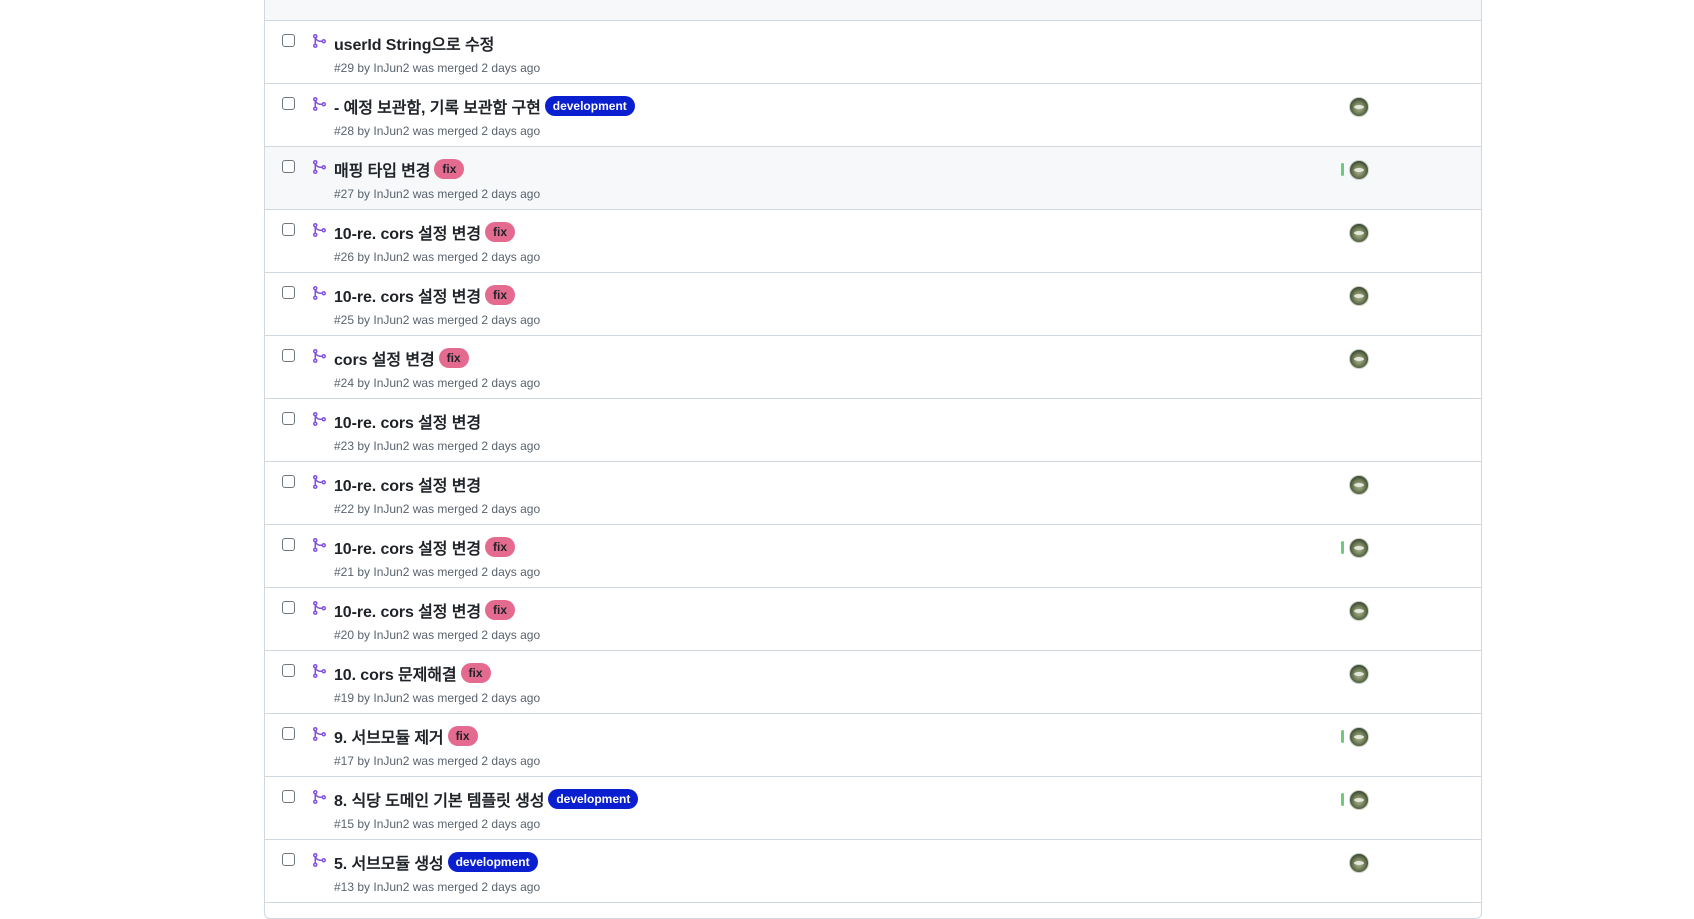  Describe the element at coordinates (439, 799) in the screenshot. I see `pull-request-title: 8. 식당 도메인 기본 템플릿 생성` at that location.